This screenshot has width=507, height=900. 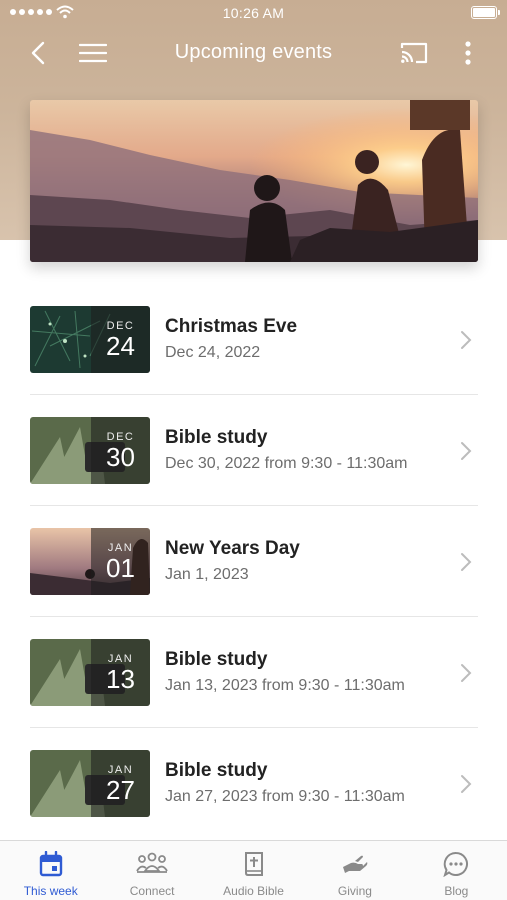 I want to click on date-badge: JAN 27, so click(x=120, y=783).